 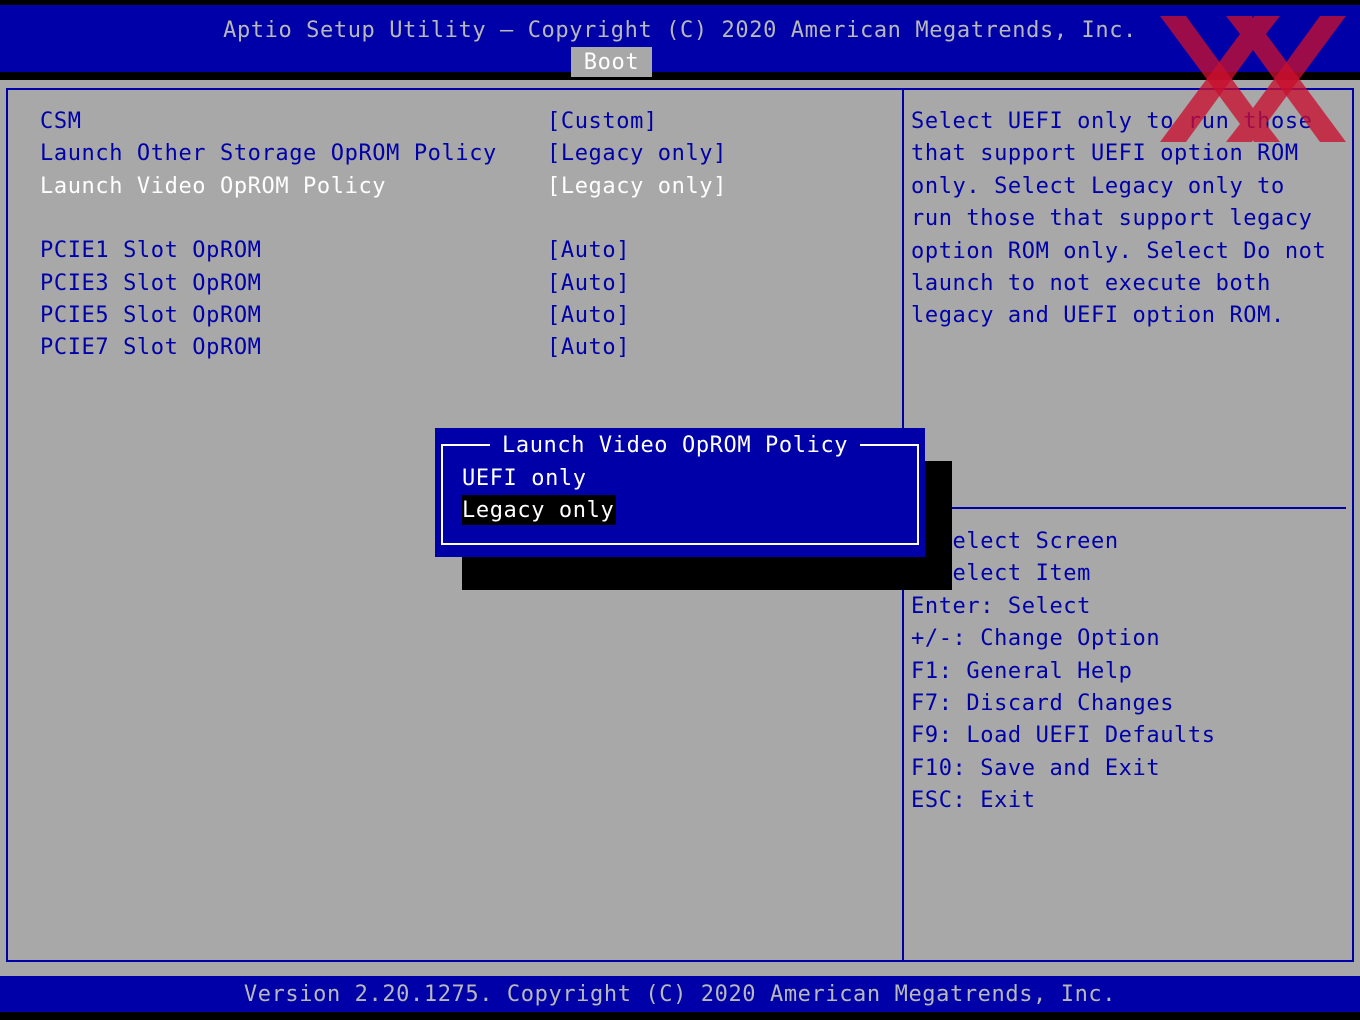 What do you see at coordinates (348, 122) in the screenshot?
I see `setting-row-csm: CSM [Custom]` at bounding box center [348, 122].